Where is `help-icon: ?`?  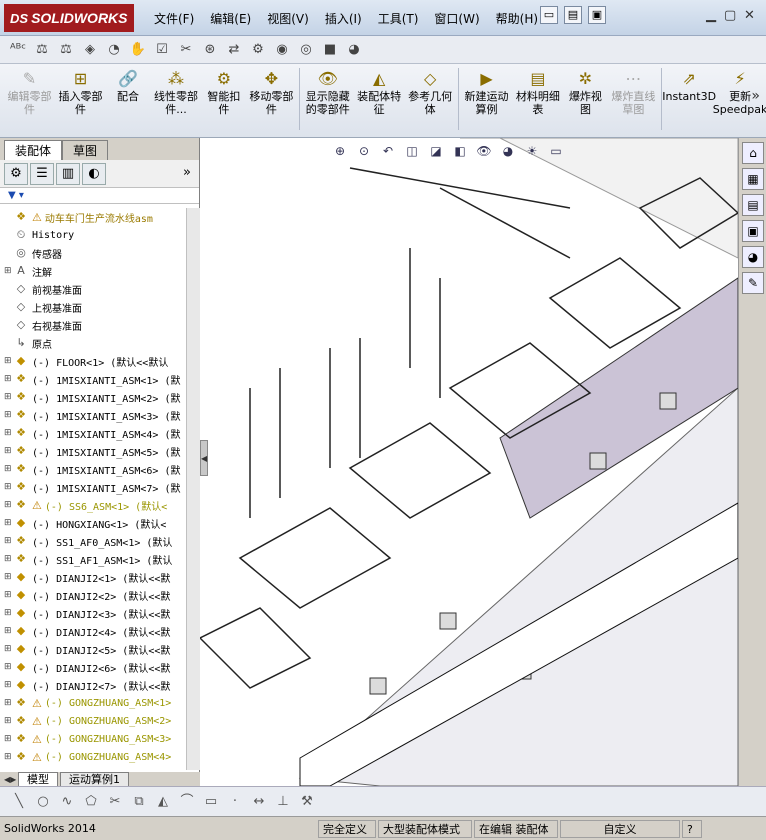 help-icon: ? is located at coordinates (692, 828).